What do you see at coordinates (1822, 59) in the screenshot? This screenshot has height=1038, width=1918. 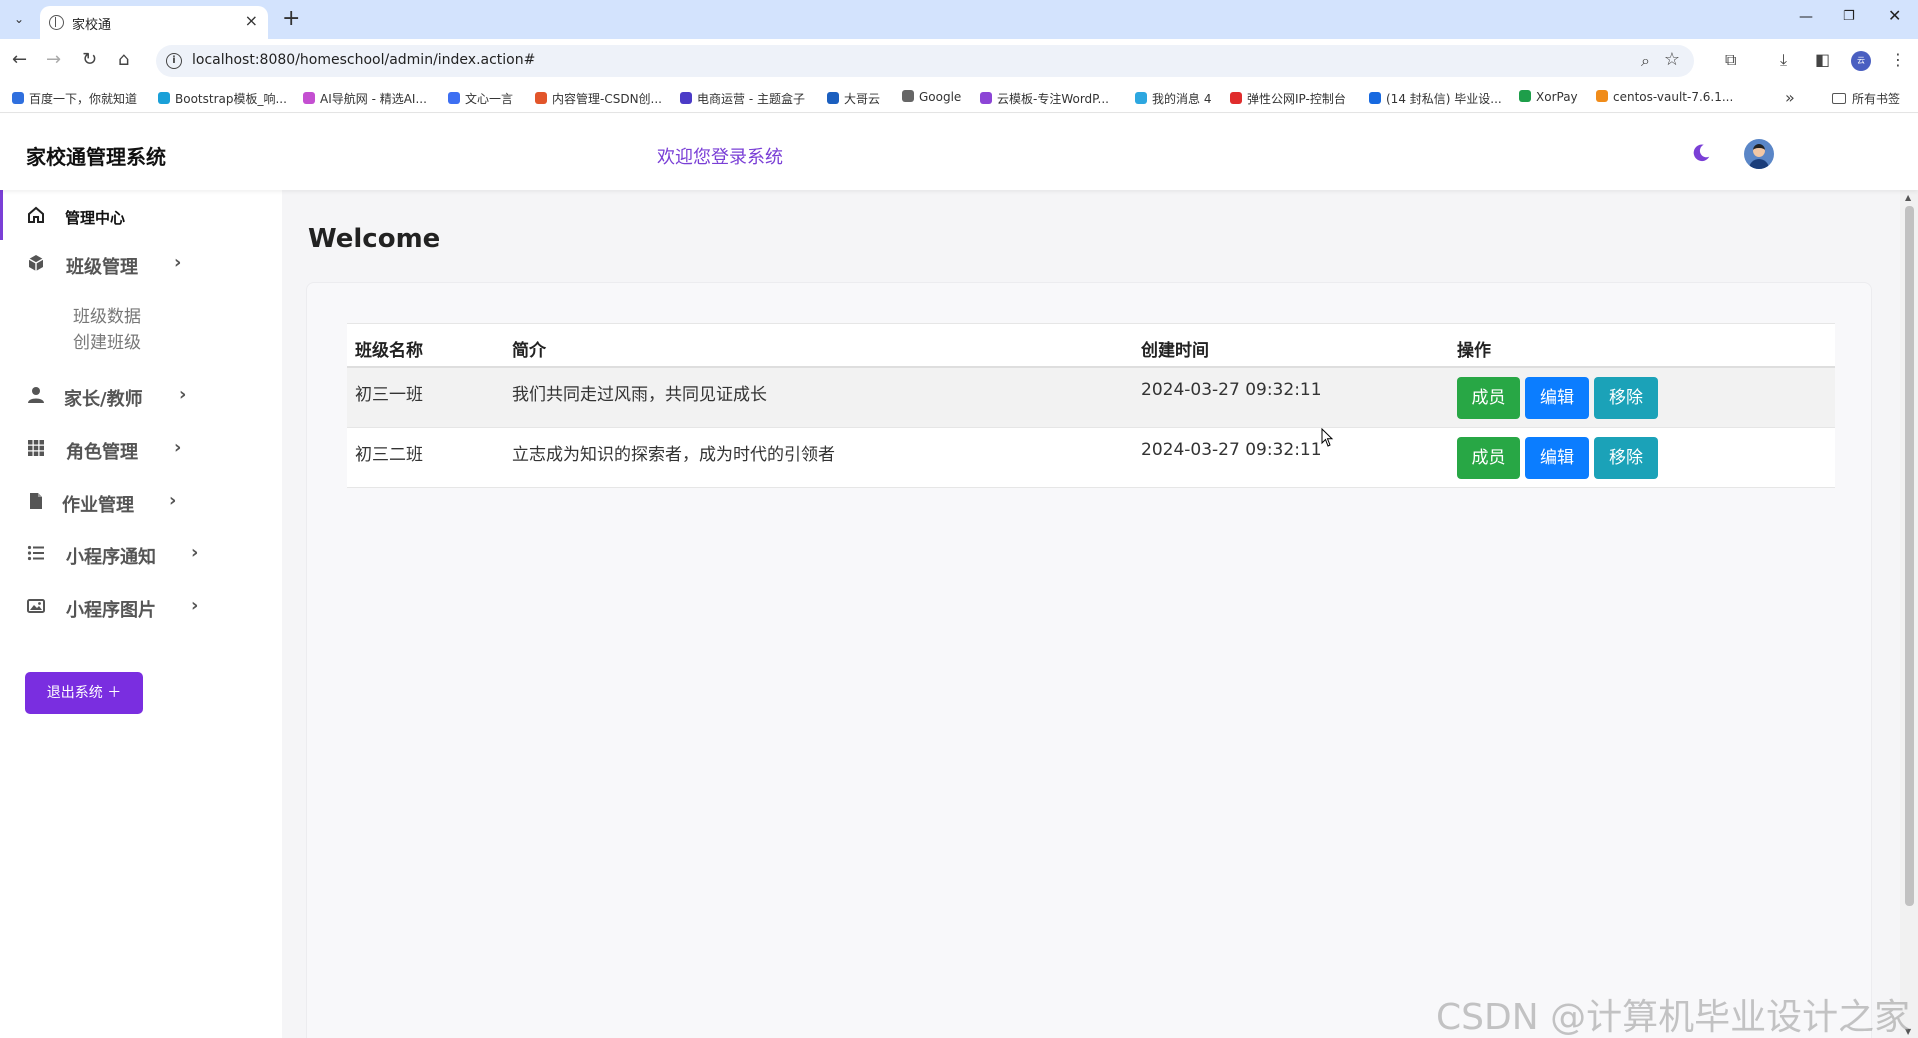 I see `side-panel-icon: ◧` at bounding box center [1822, 59].